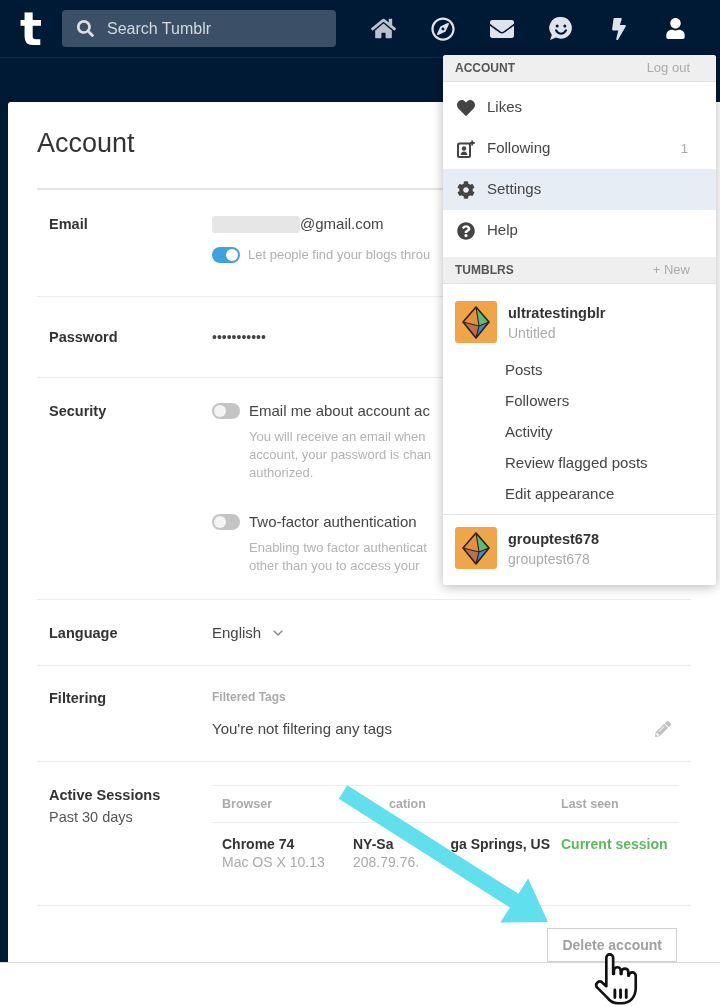  I want to click on option-label: Two-factor authentication, so click(333, 522).